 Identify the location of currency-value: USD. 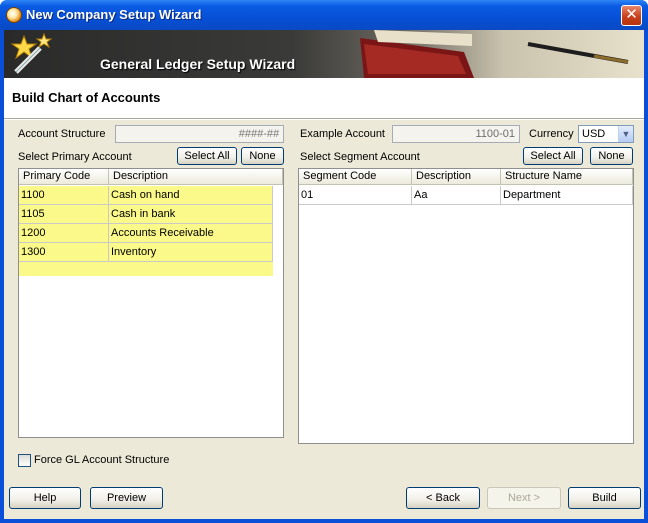
(594, 134).